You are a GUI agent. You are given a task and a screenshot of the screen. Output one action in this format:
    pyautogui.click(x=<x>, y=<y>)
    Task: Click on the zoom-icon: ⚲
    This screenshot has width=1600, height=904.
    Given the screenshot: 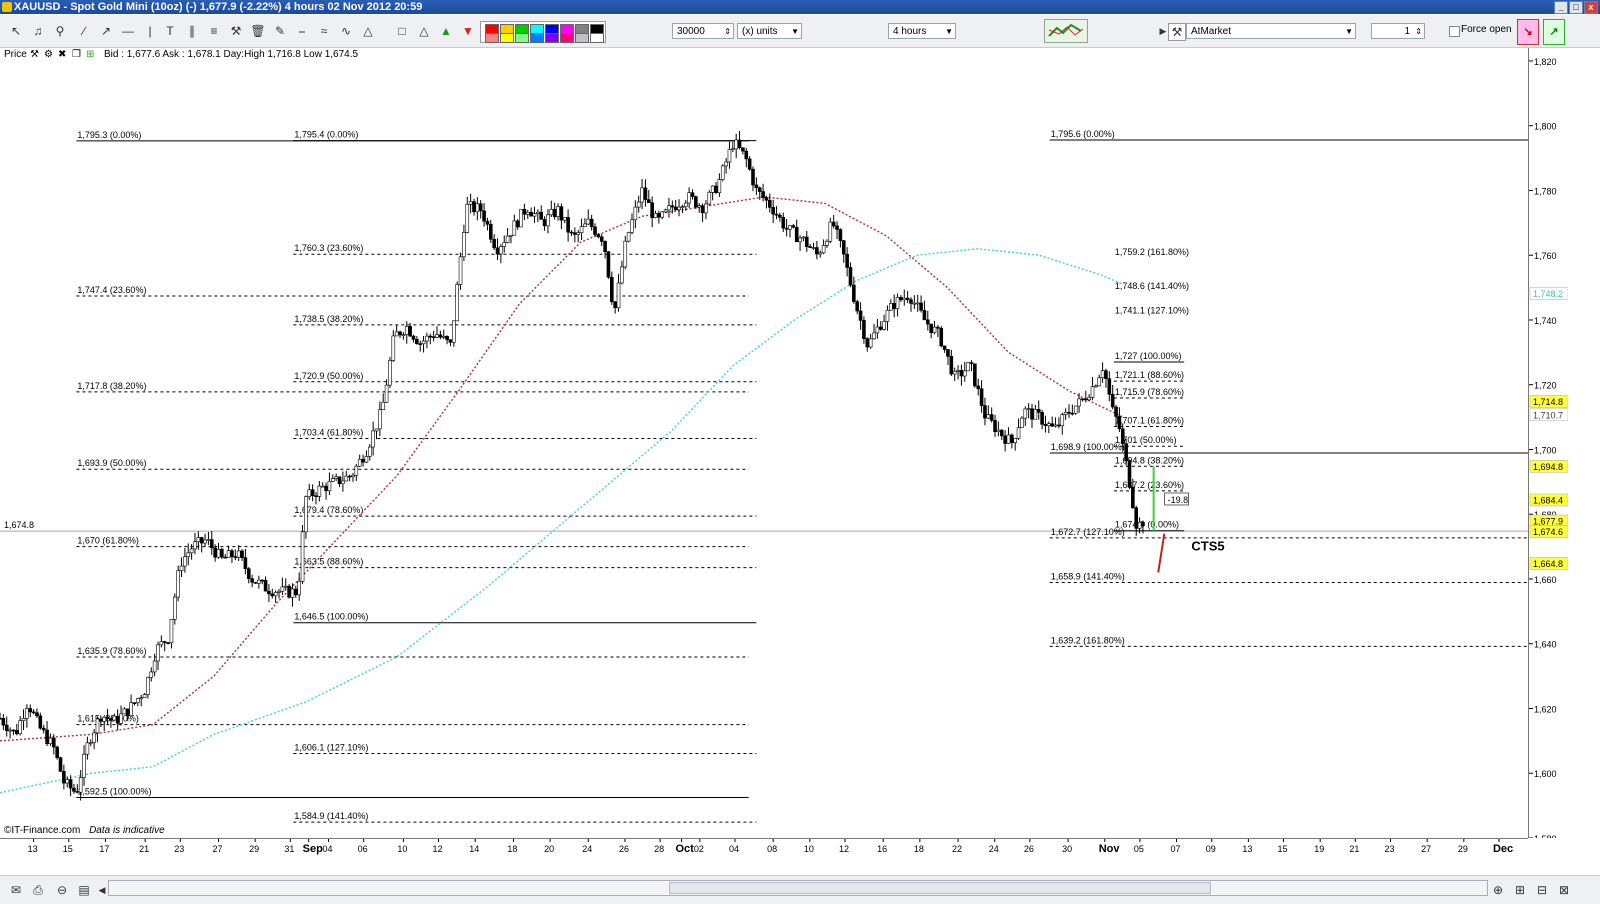 What is the action you would take?
    pyautogui.click(x=60, y=31)
    